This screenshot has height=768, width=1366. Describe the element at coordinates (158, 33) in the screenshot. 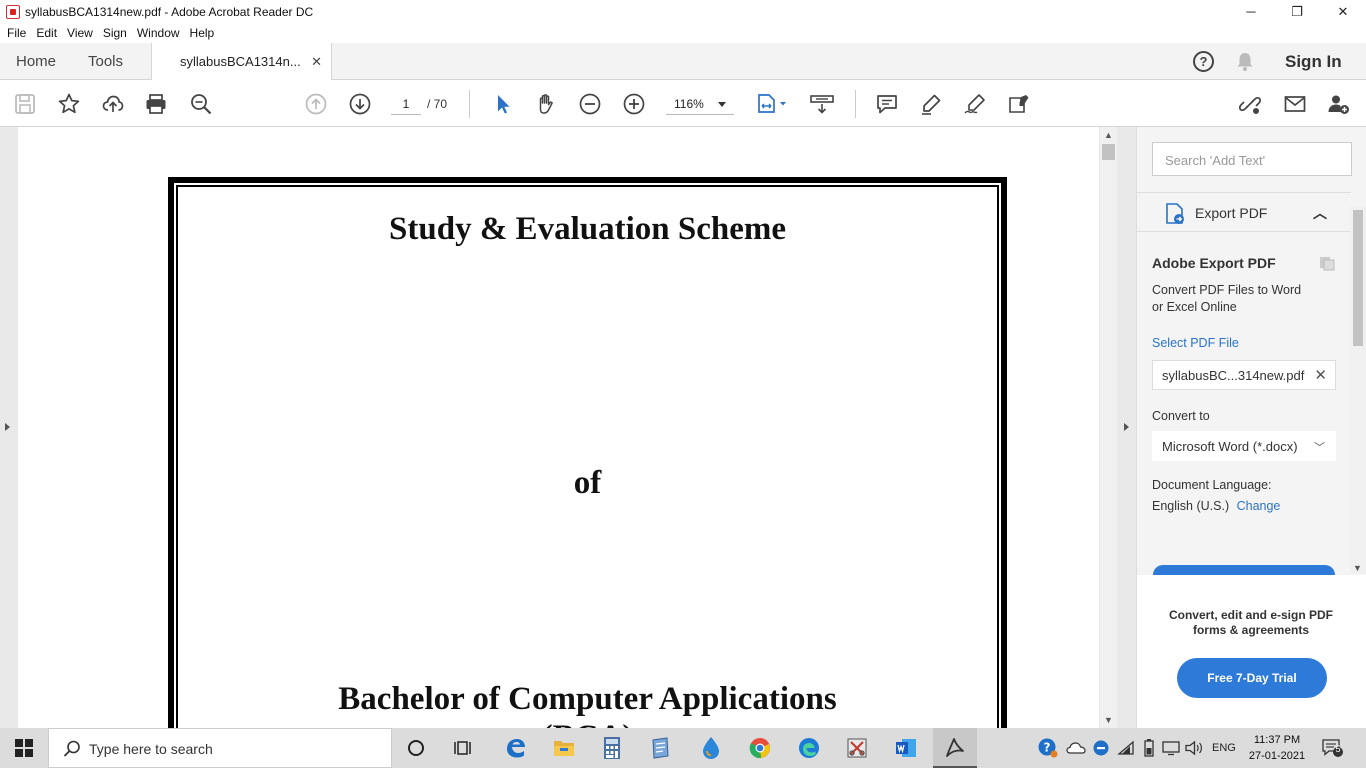

I see `menu-window: Window` at that location.